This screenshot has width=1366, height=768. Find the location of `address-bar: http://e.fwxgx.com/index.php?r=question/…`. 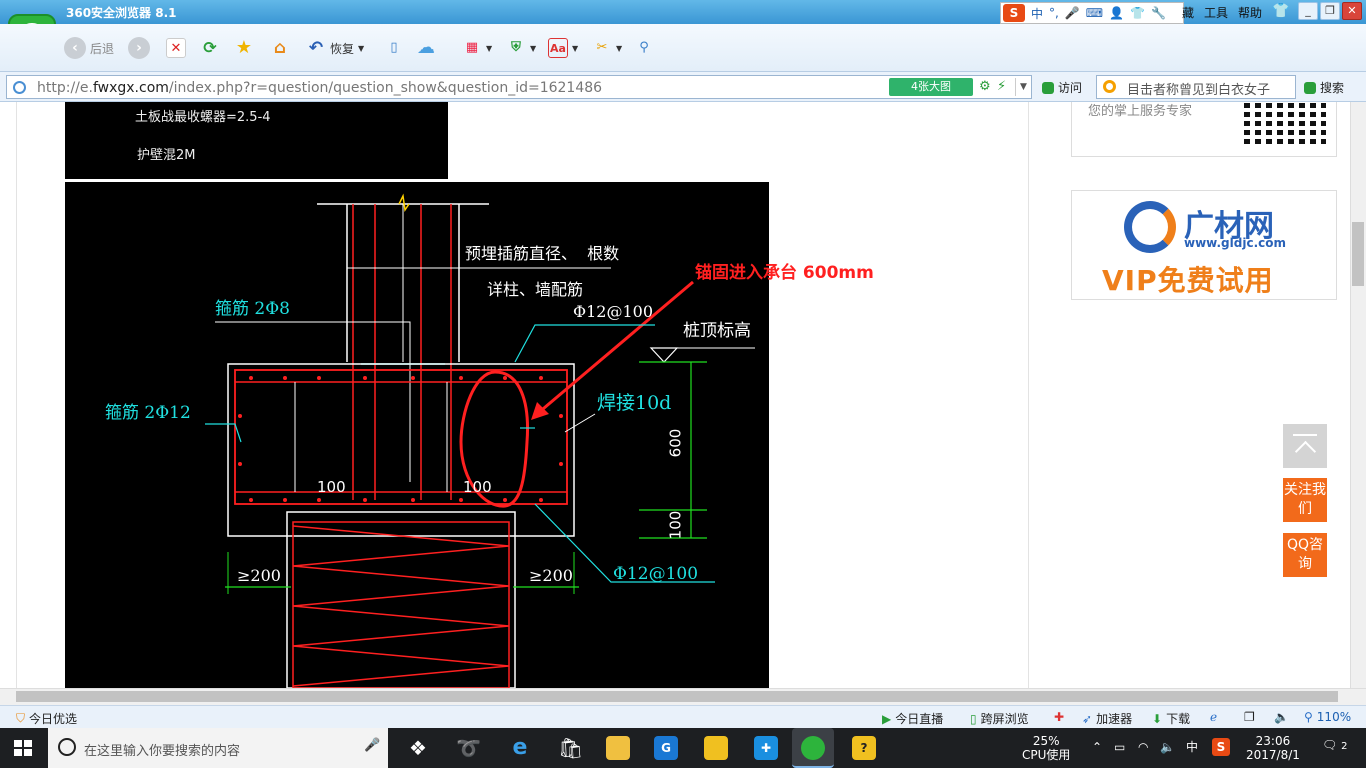

address-bar: http://e.fwxgx.com/index.php?r=question/… is located at coordinates (519, 87).